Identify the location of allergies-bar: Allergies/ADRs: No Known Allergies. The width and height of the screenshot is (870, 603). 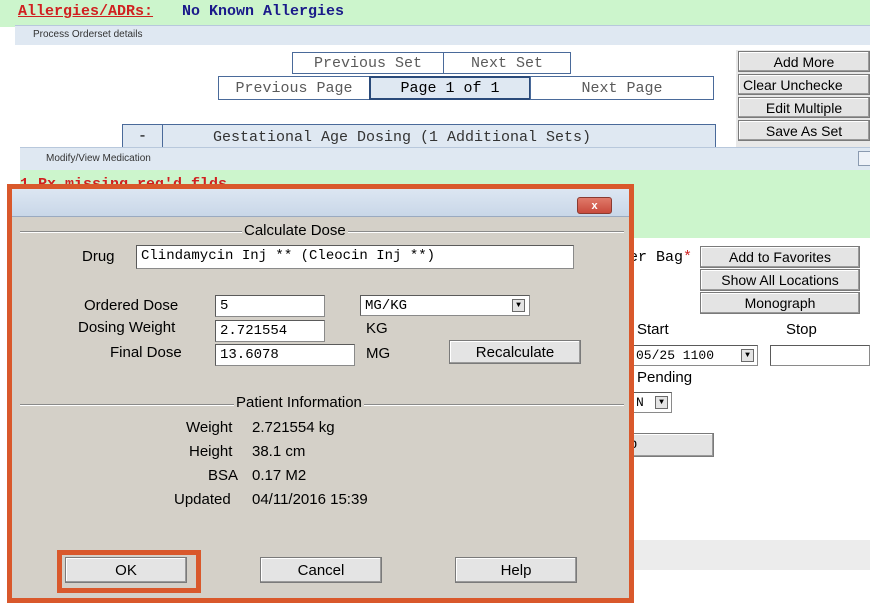
(435, 13).